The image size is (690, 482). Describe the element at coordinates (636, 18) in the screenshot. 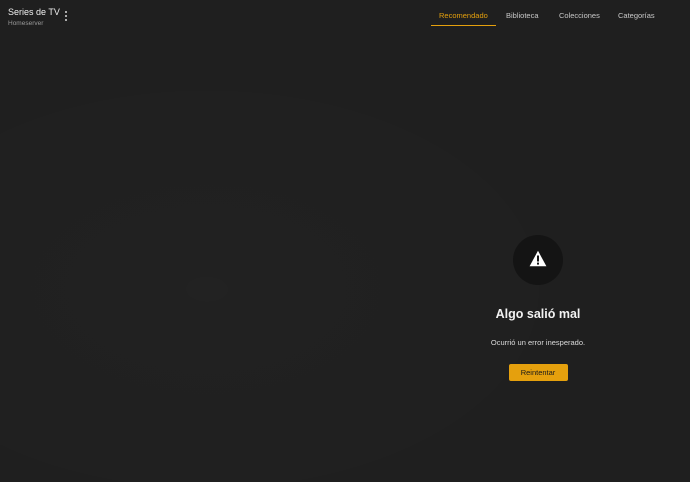

I see `tab-categorias: Categorías` at that location.